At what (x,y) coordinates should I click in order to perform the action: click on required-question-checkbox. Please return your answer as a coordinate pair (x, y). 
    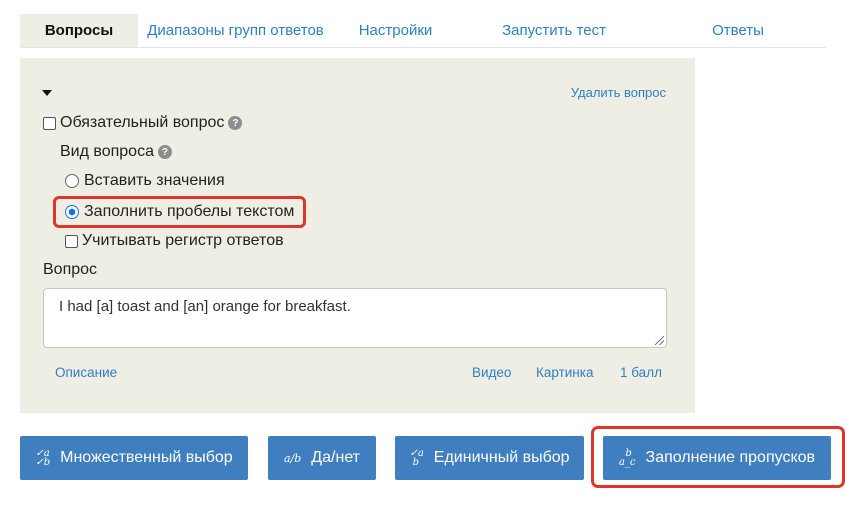
    Looking at the image, I should click on (49, 123).